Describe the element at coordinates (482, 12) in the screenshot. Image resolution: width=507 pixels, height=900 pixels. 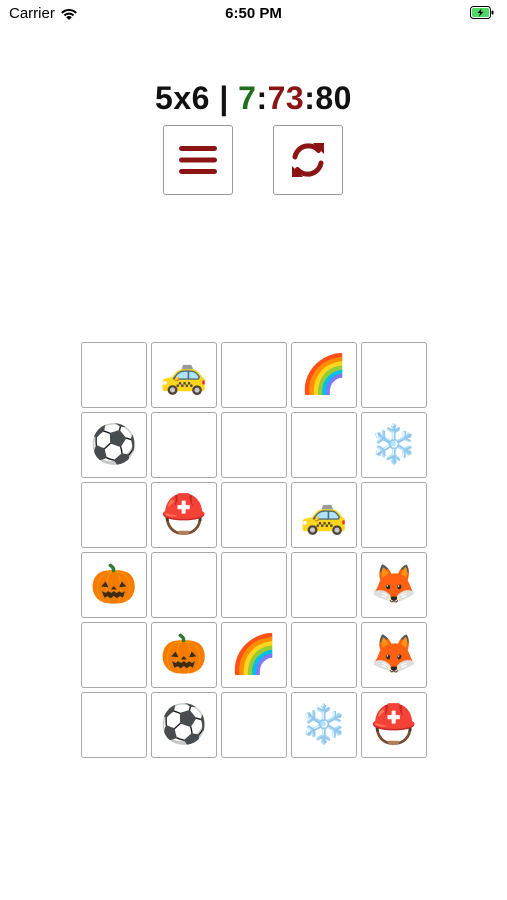
I see `battery-charging-icon` at that location.